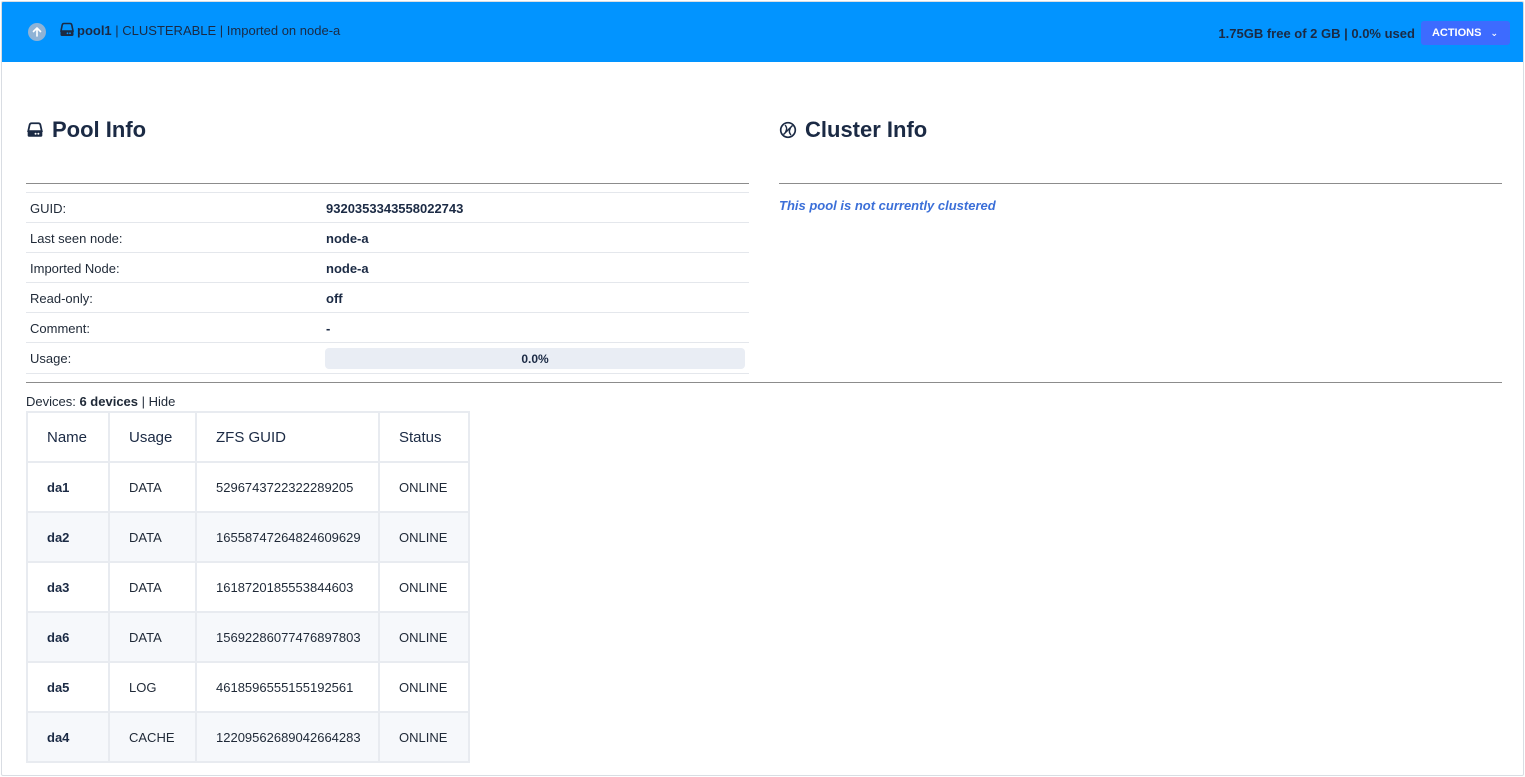 The width and height of the screenshot is (1525, 777). I want to click on collapse-button, so click(37, 32).